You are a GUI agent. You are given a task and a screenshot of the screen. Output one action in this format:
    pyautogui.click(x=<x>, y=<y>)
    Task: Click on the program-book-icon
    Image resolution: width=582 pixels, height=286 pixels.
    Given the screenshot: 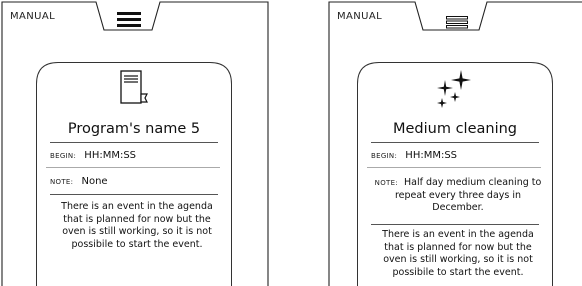 What is the action you would take?
    pyautogui.click(x=134, y=87)
    